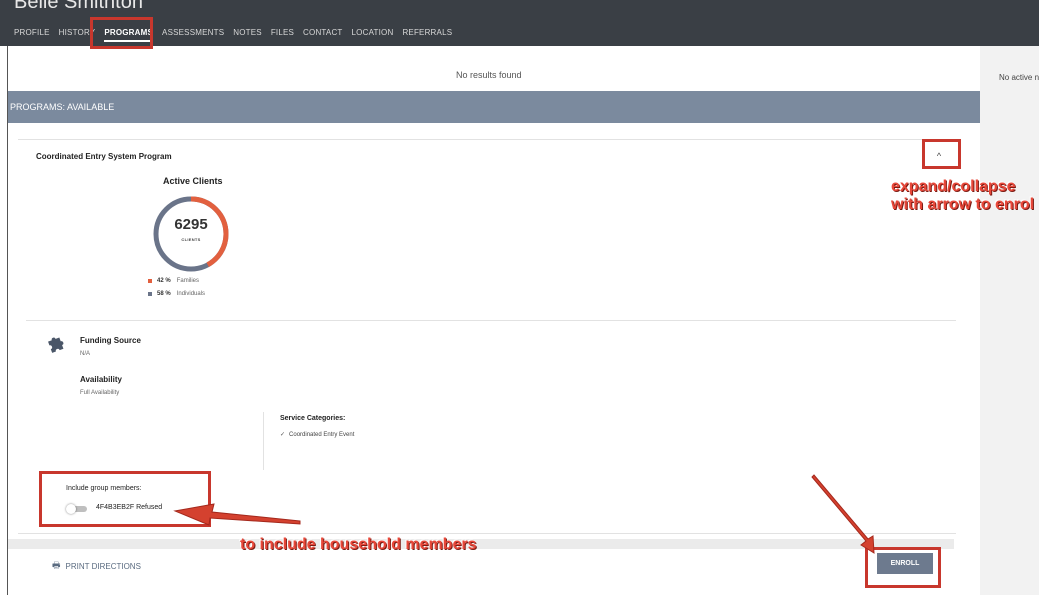 The image size is (1039, 595). Describe the element at coordinates (100, 393) in the screenshot. I see `availability-value: Full Availability` at that location.